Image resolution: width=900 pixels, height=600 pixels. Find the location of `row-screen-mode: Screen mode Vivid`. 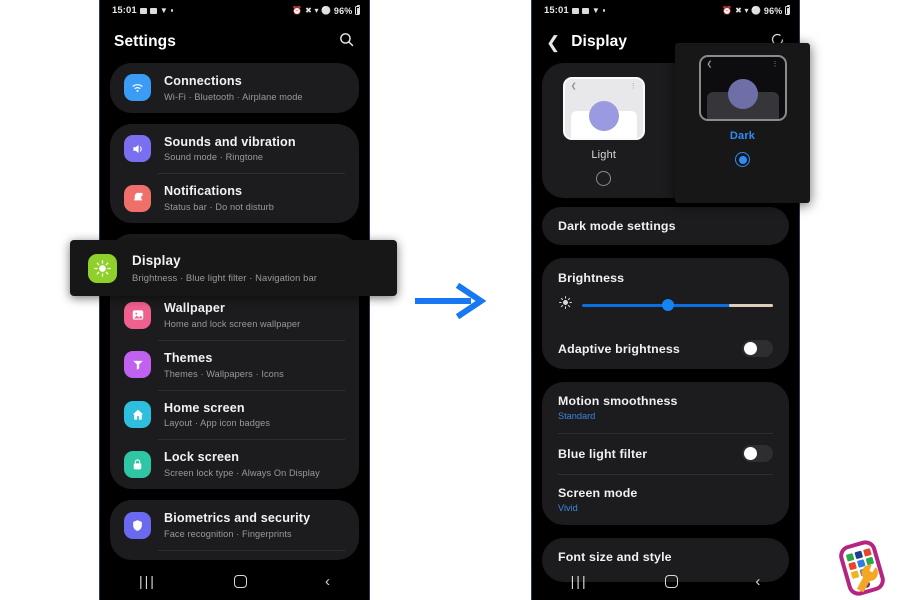

row-screen-mode: Screen mode Vivid is located at coordinates (665, 499).